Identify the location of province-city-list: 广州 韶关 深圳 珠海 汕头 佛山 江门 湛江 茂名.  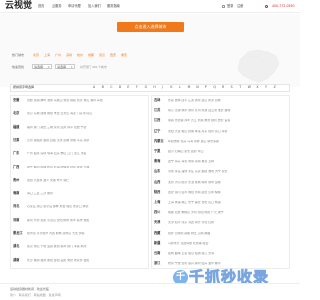
(86, 153).